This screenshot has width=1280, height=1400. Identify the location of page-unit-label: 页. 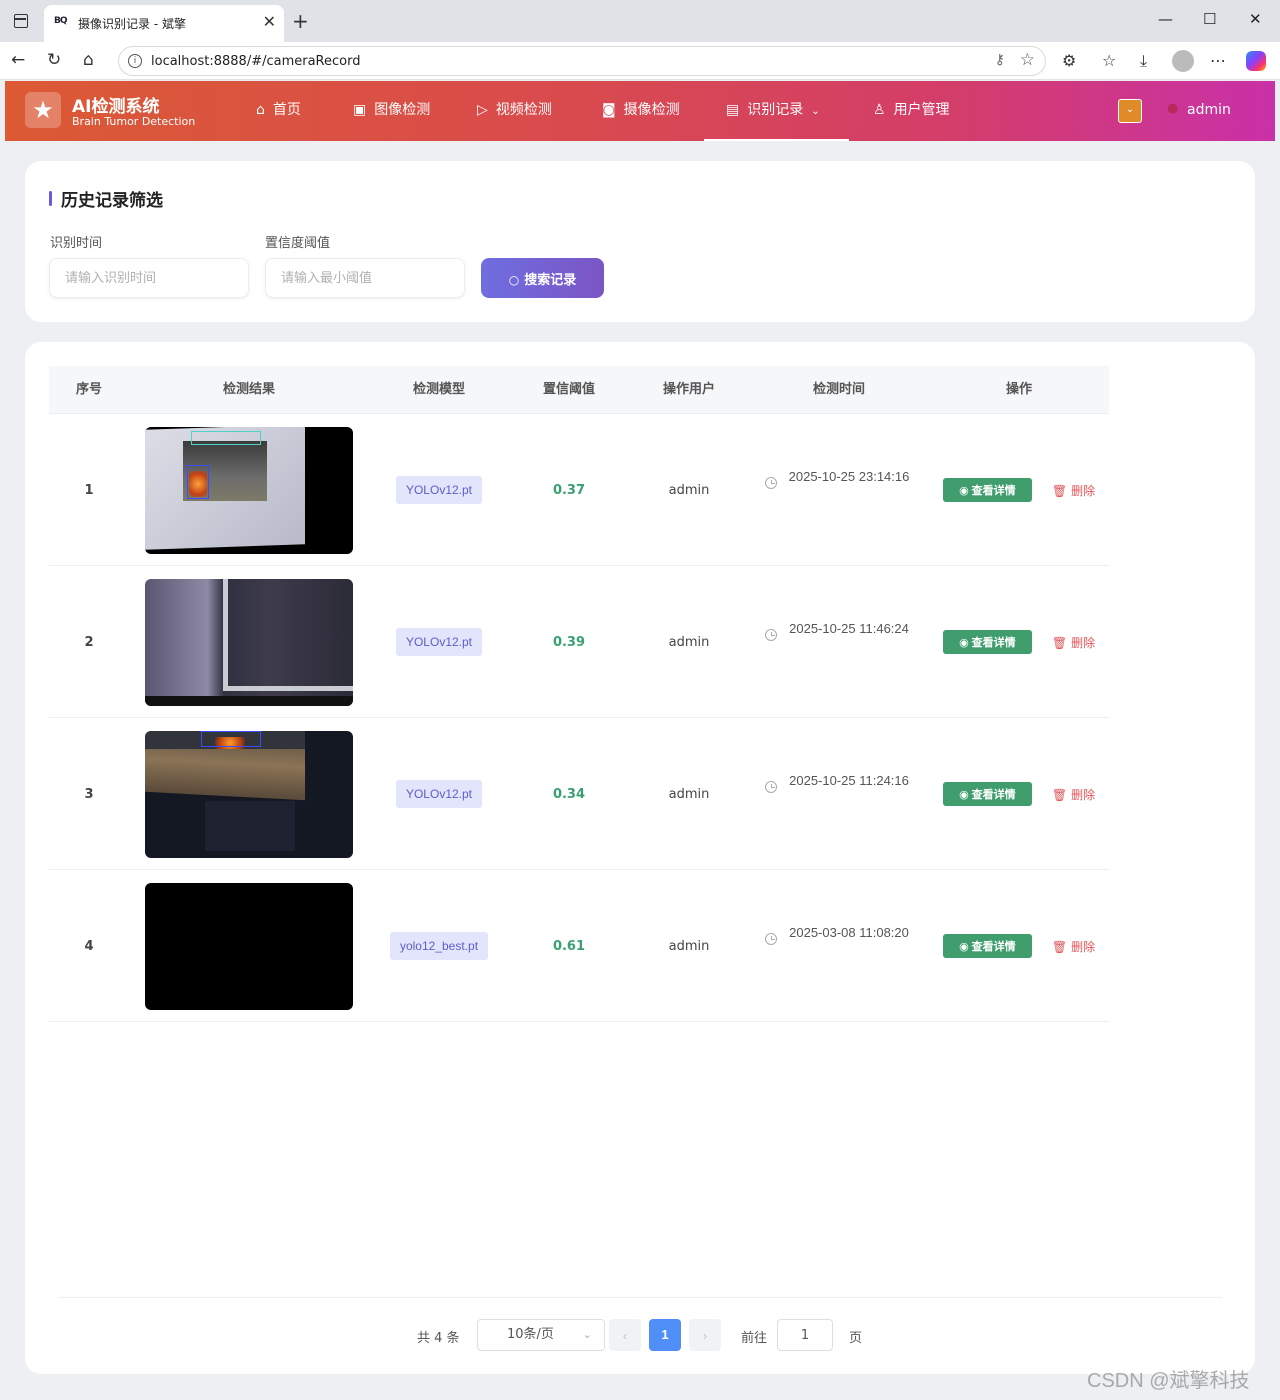
(856, 1338).